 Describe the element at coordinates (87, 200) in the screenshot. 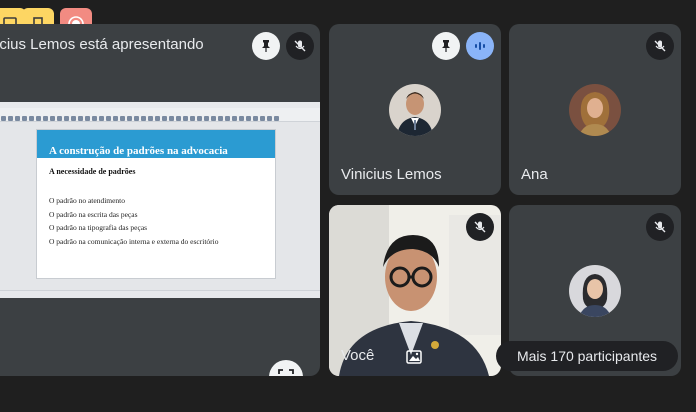

I see `slide-list-item: O padrão no atendimento` at that location.